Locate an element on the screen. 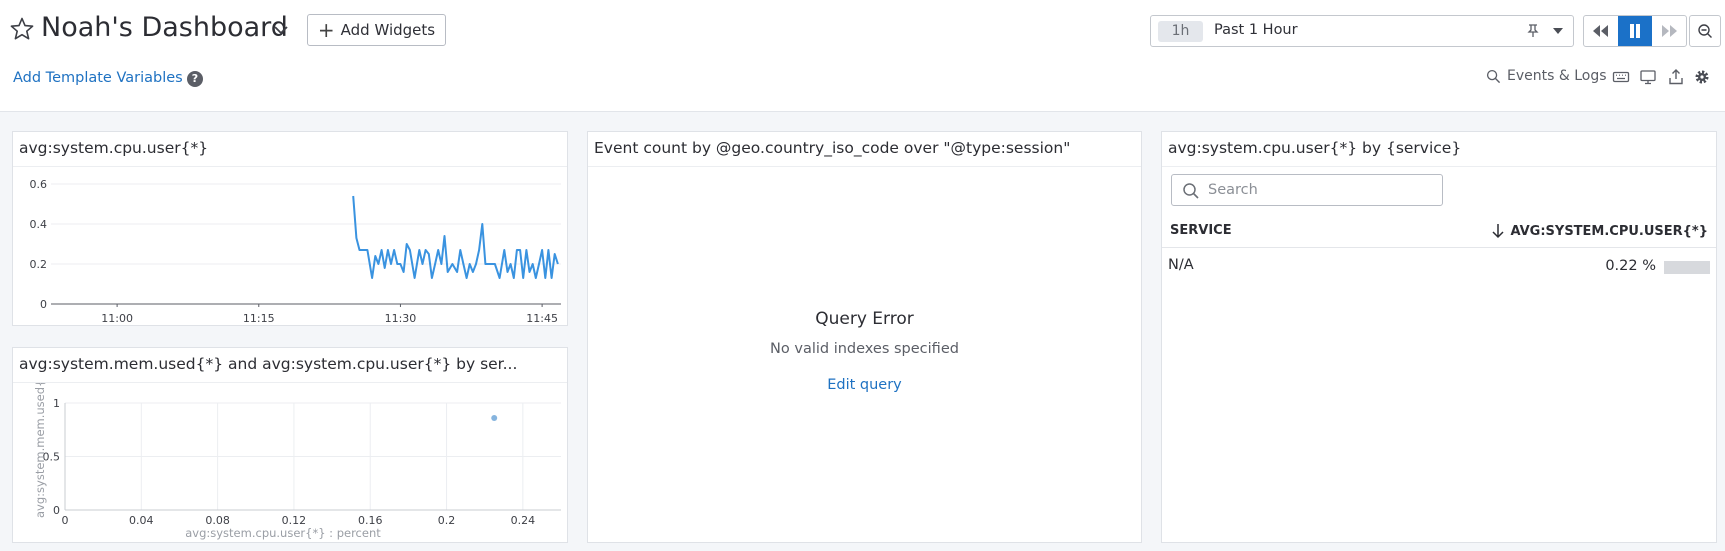 This screenshot has width=1725, height=551. star-icon is located at coordinates (22, 29).